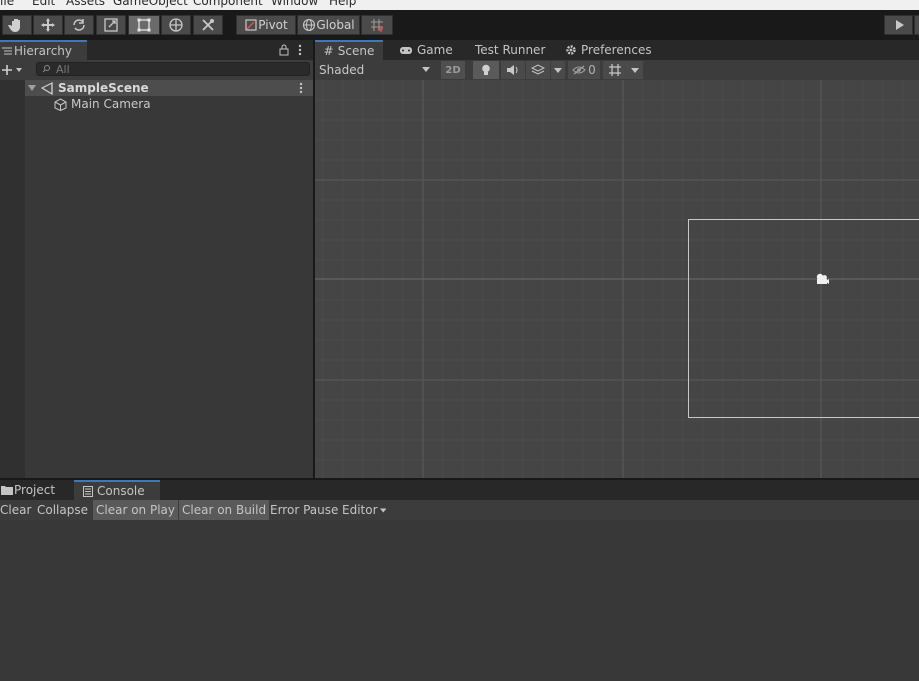 Image resolution: width=919 pixels, height=681 pixels. What do you see at coordinates (294, 4) in the screenshot?
I see `menu-window: Window` at bounding box center [294, 4].